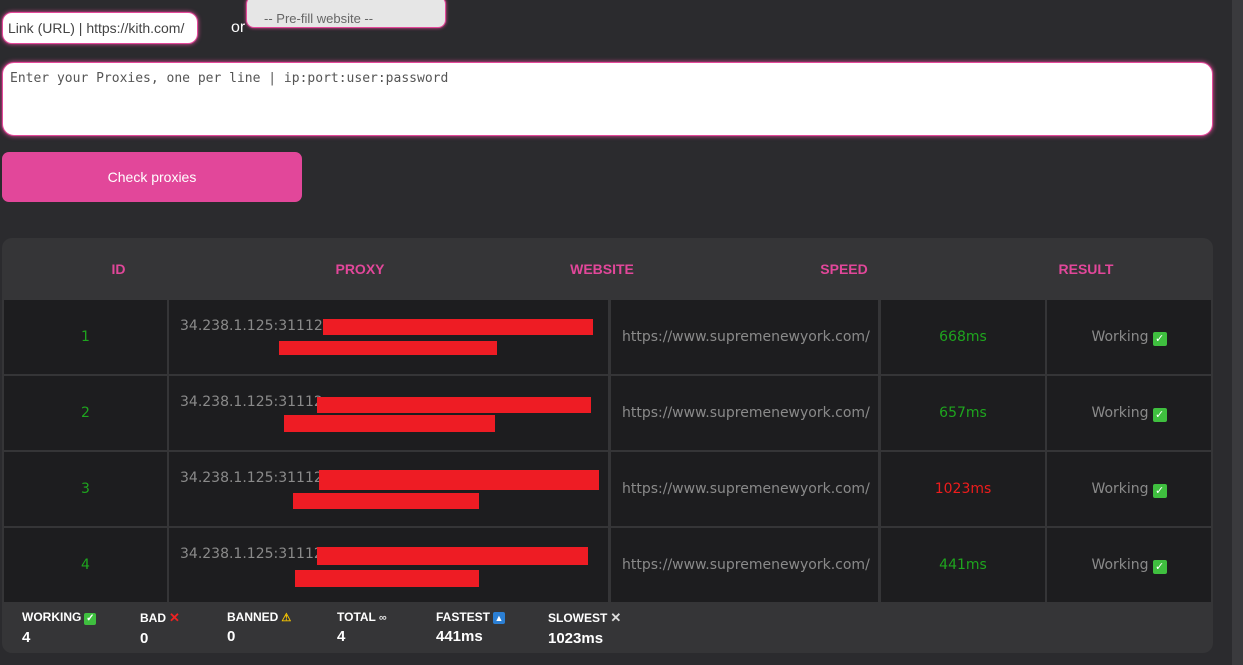 This screenshot has width=1243, height=665. What do you see at coordinates (238, 27) in the screenshot?
I see `or-label: or` at bounding box center [238, 27].